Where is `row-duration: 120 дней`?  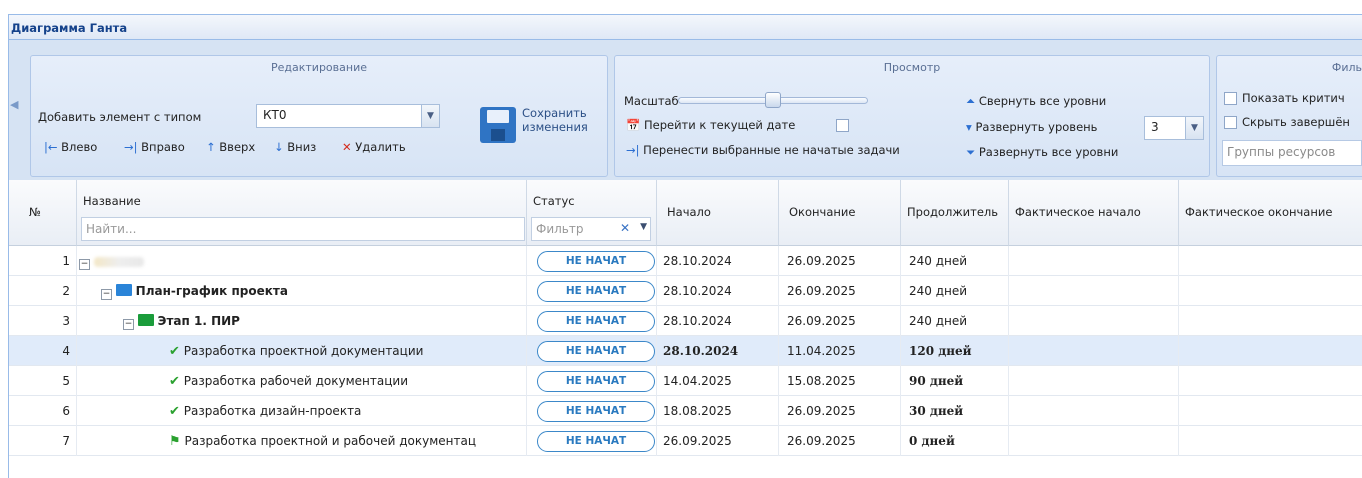
row-duration: 120 дней is located at coordinates (955, 351).